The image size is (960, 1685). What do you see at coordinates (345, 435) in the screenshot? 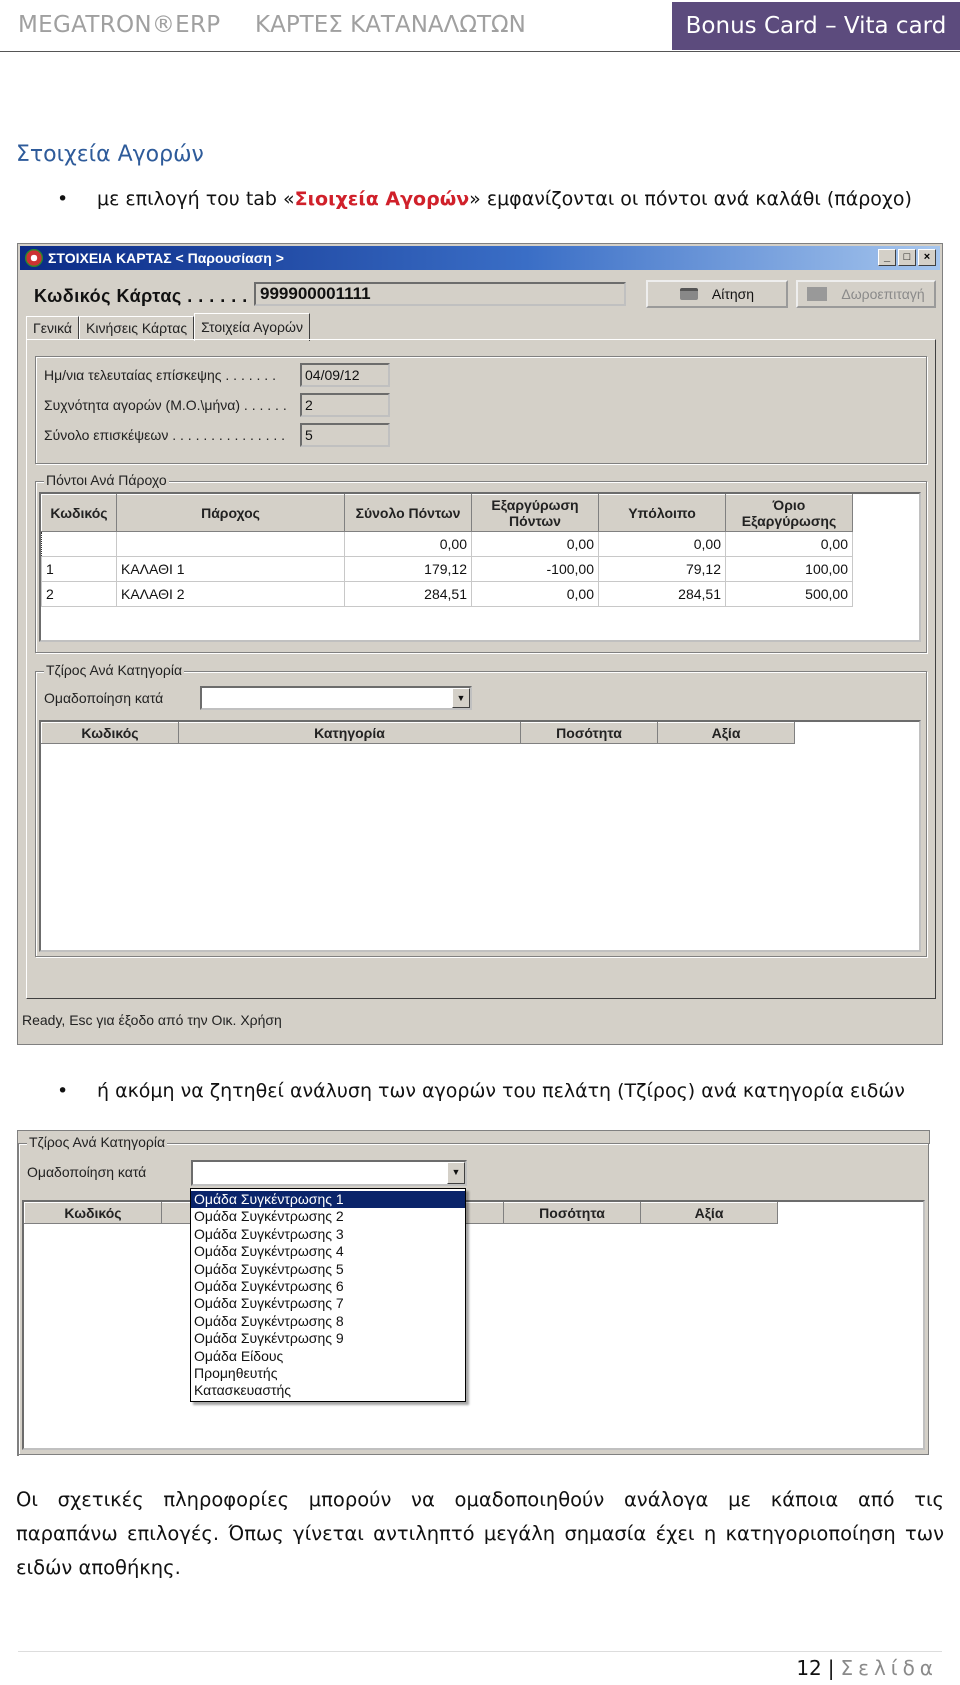
I see `total-visits-field: 5` at bounding box center [345, 435].